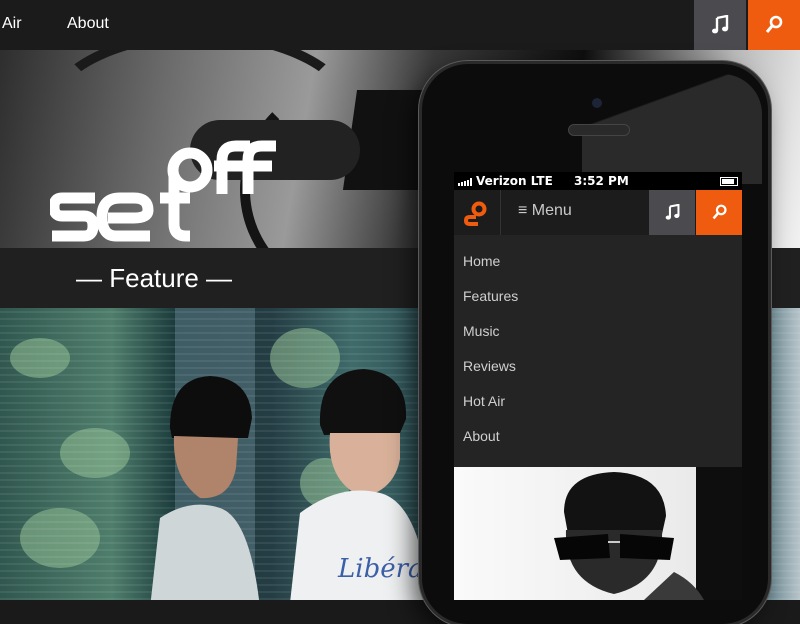  What do you see at coordinates (481, 436) in the screenshot?
I see `menu-item-about: About` at bounding box center [481, 436].